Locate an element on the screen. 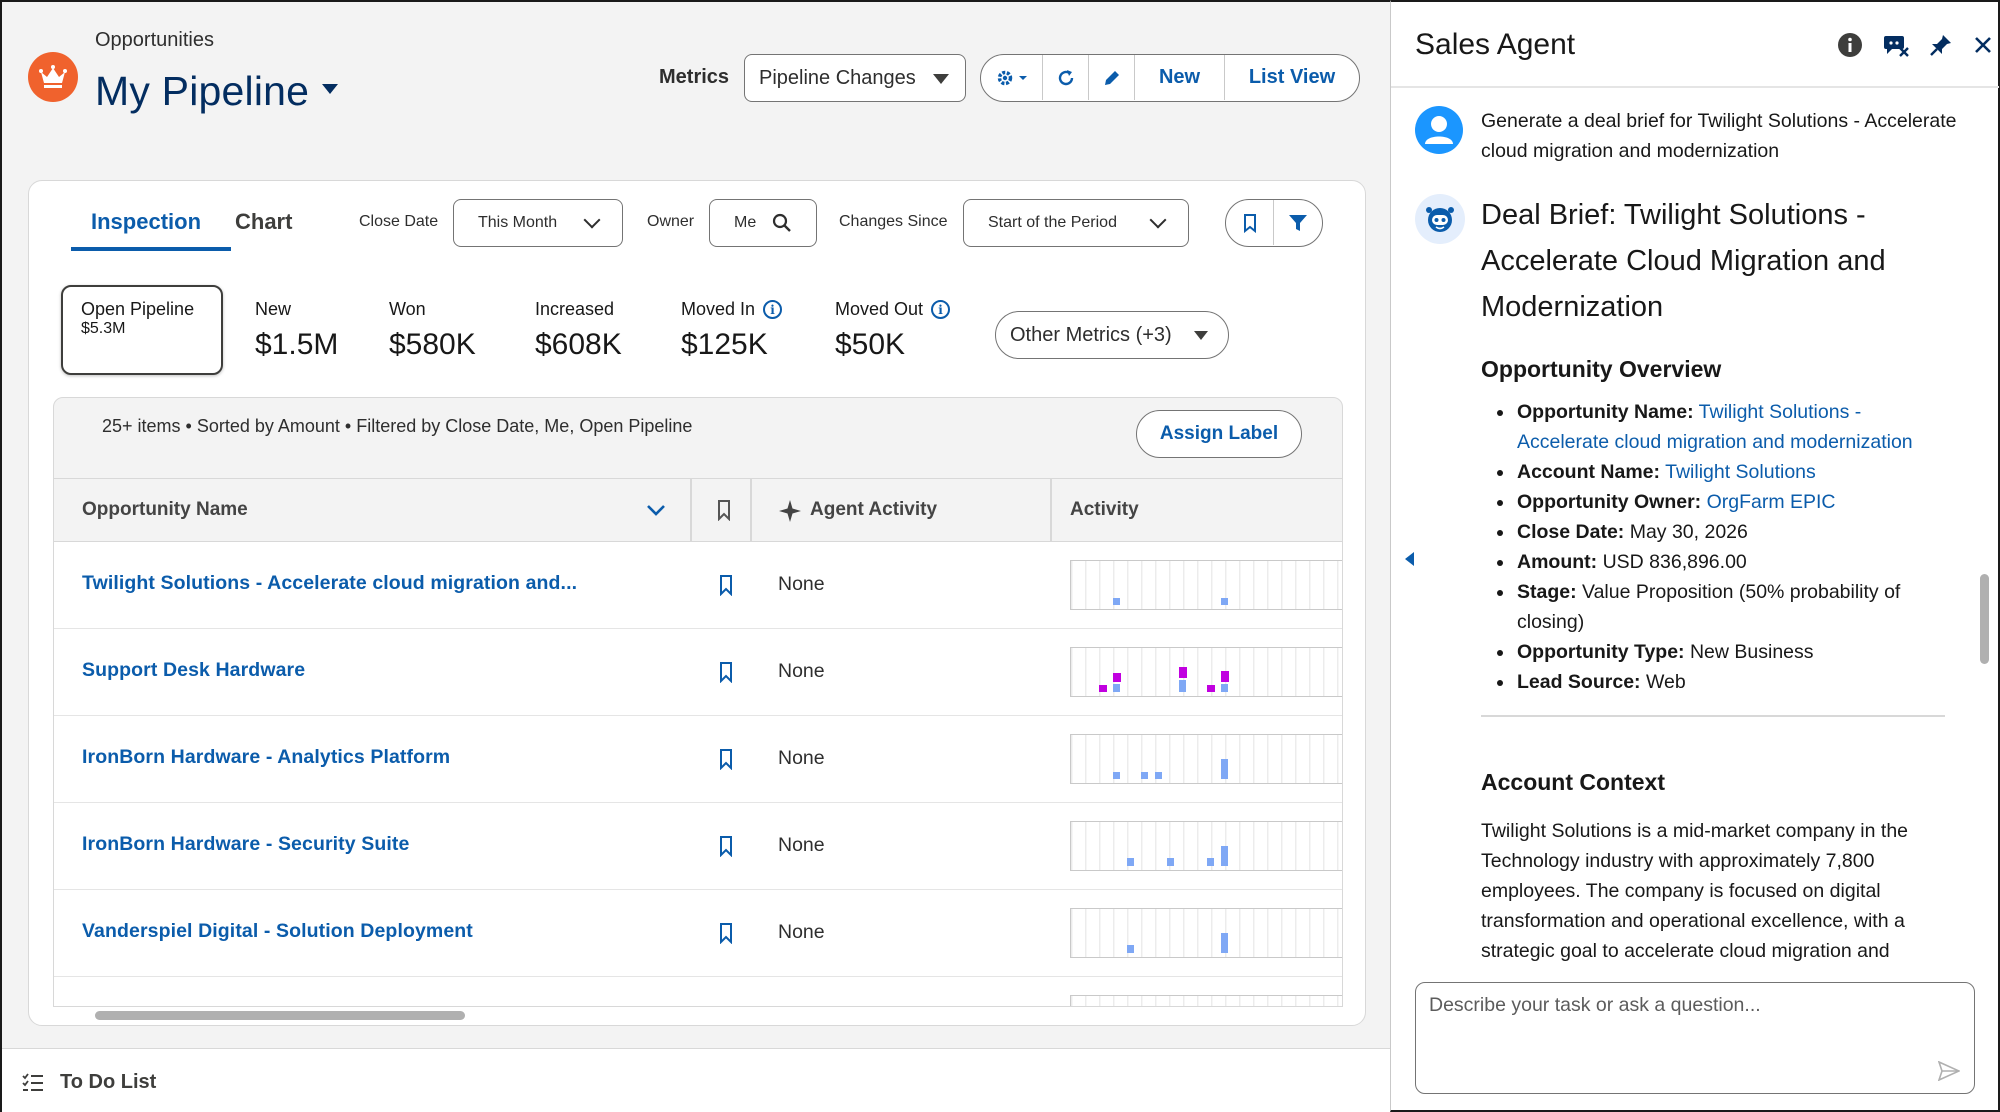 The image size is (2000, 1112). list-item: Opportunity Owner: OrgFarm EPIC is located at coordinates (1724, 502).